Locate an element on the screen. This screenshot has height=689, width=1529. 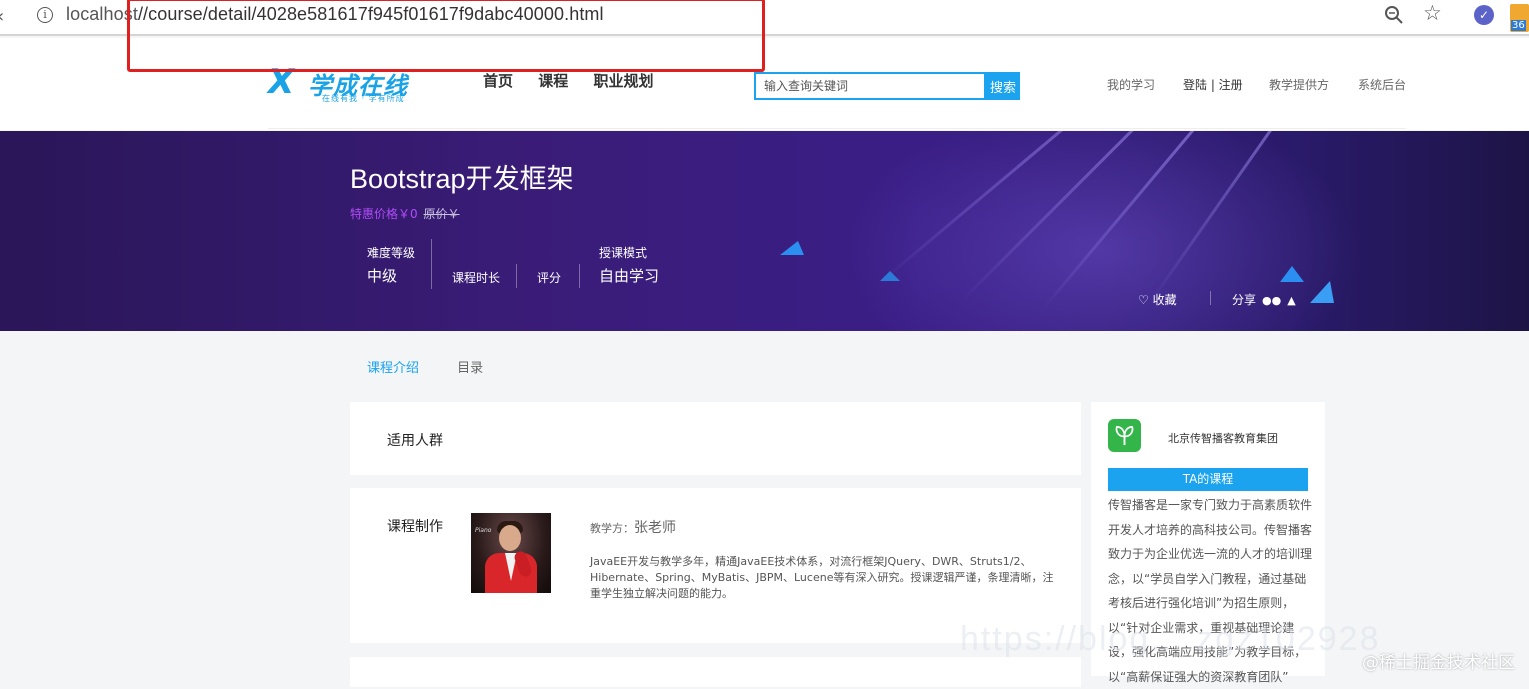
difficulty-label: 难度等级 is located at coordinates (391, 253).